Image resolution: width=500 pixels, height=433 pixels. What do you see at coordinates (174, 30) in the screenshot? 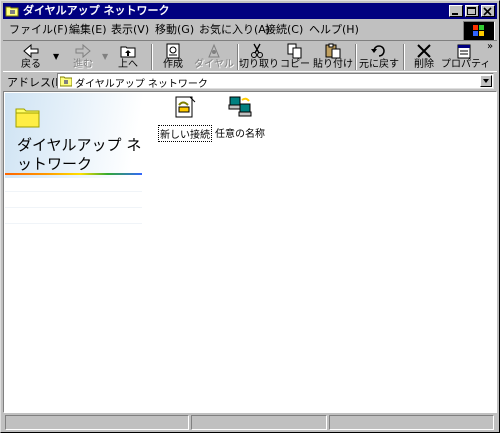
I see `menu-go: 移動(G)` at bounding box center [174, 30].